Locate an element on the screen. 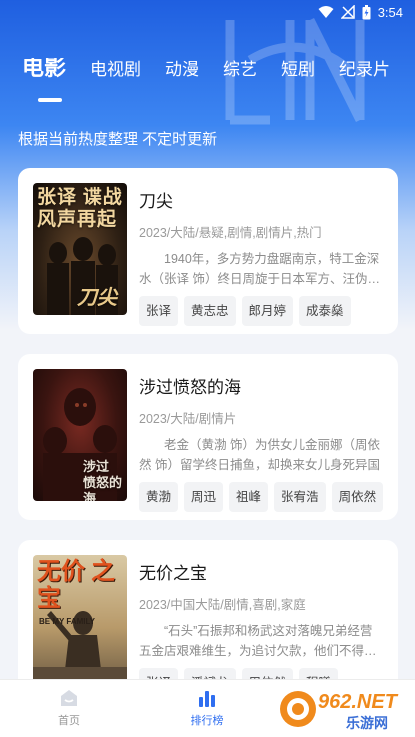 This screenshot has width=415, height=737. ranking-icon is located at coordinates (207, 699).